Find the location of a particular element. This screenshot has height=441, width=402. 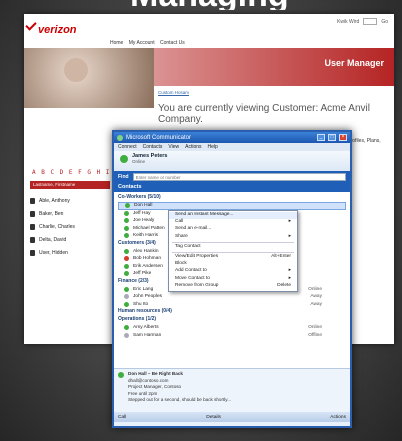

find-label: Find is located at coordinates (123, 177).